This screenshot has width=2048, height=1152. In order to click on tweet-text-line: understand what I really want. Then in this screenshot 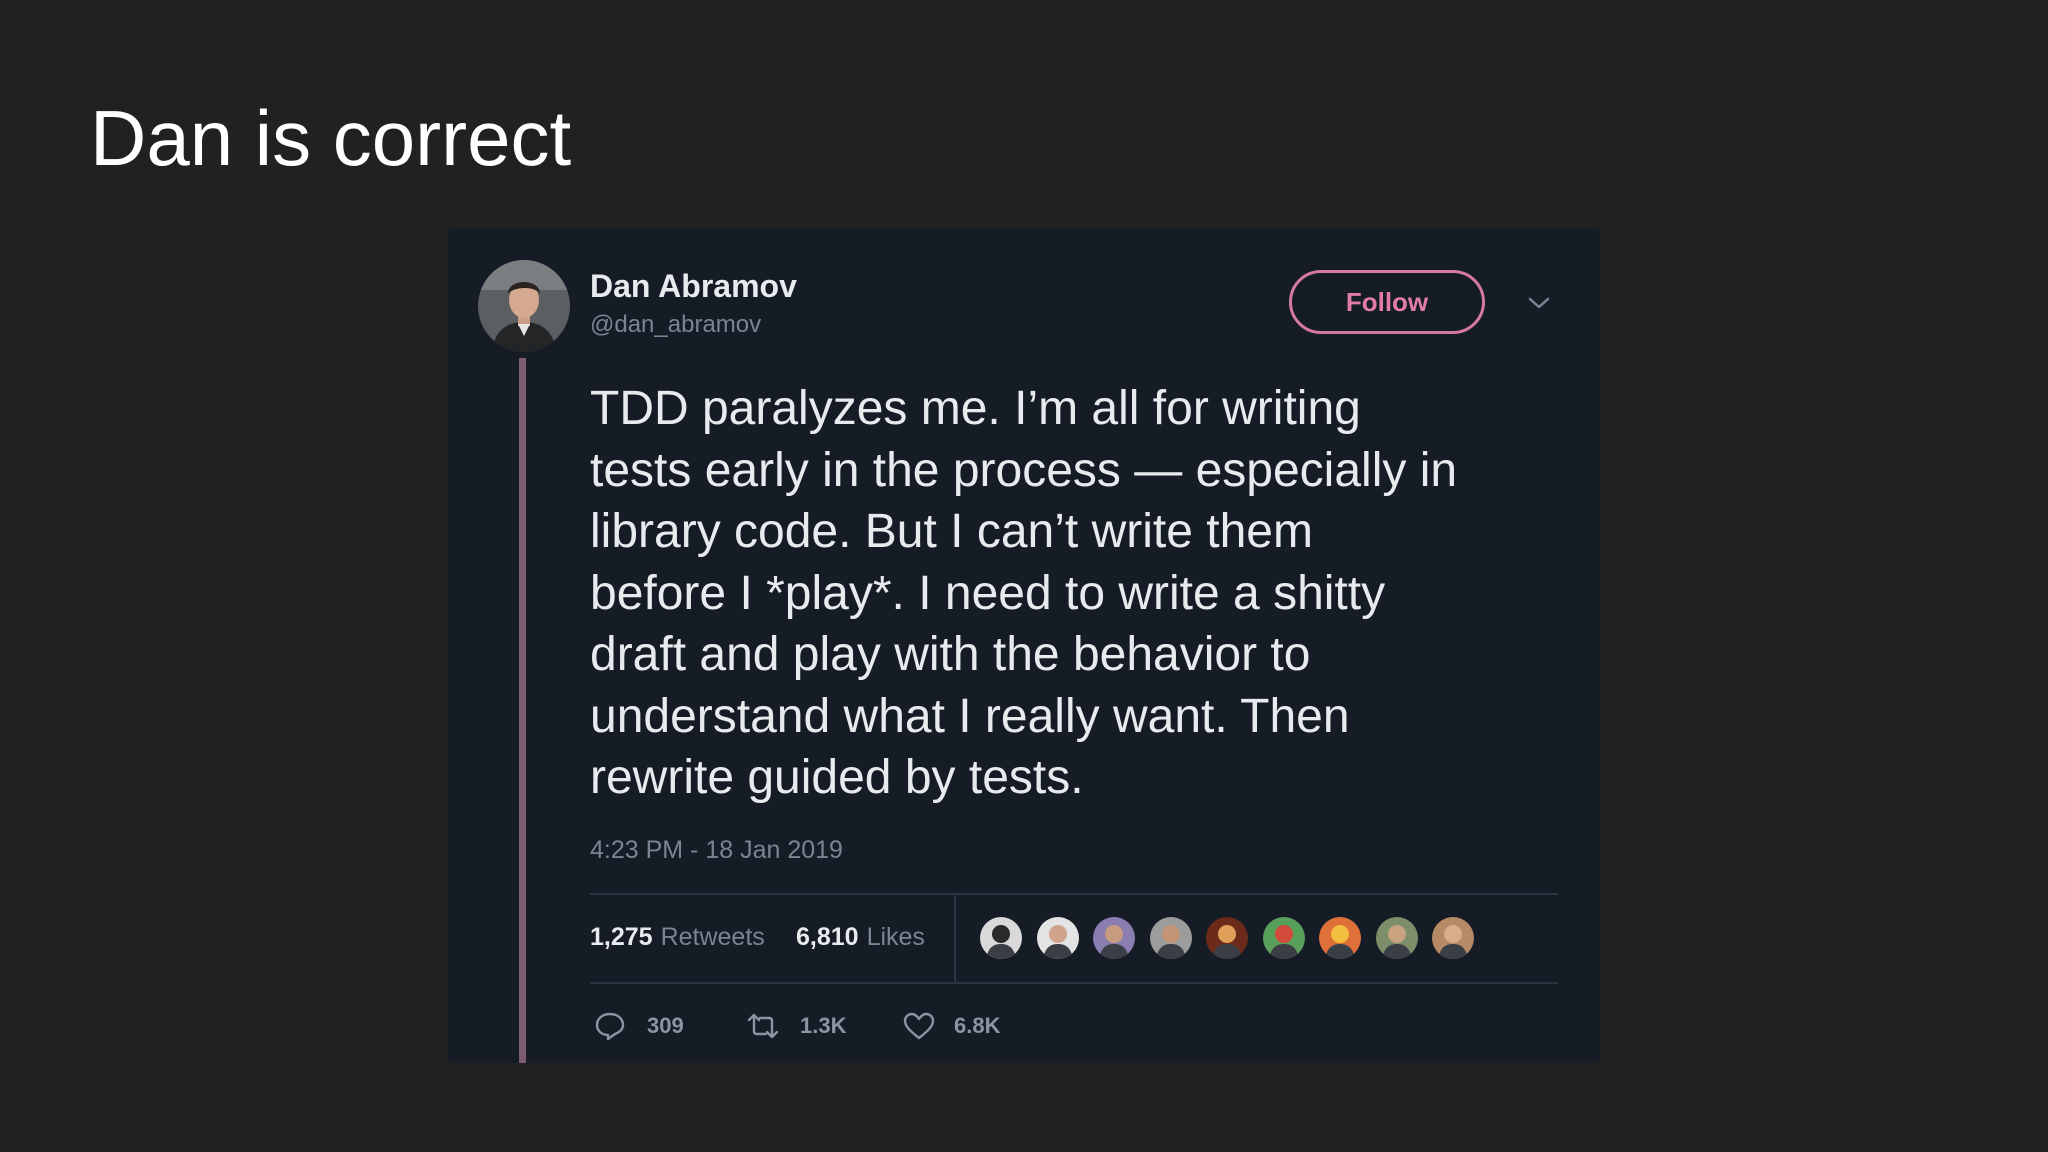, I will do `click(970, 716)`.